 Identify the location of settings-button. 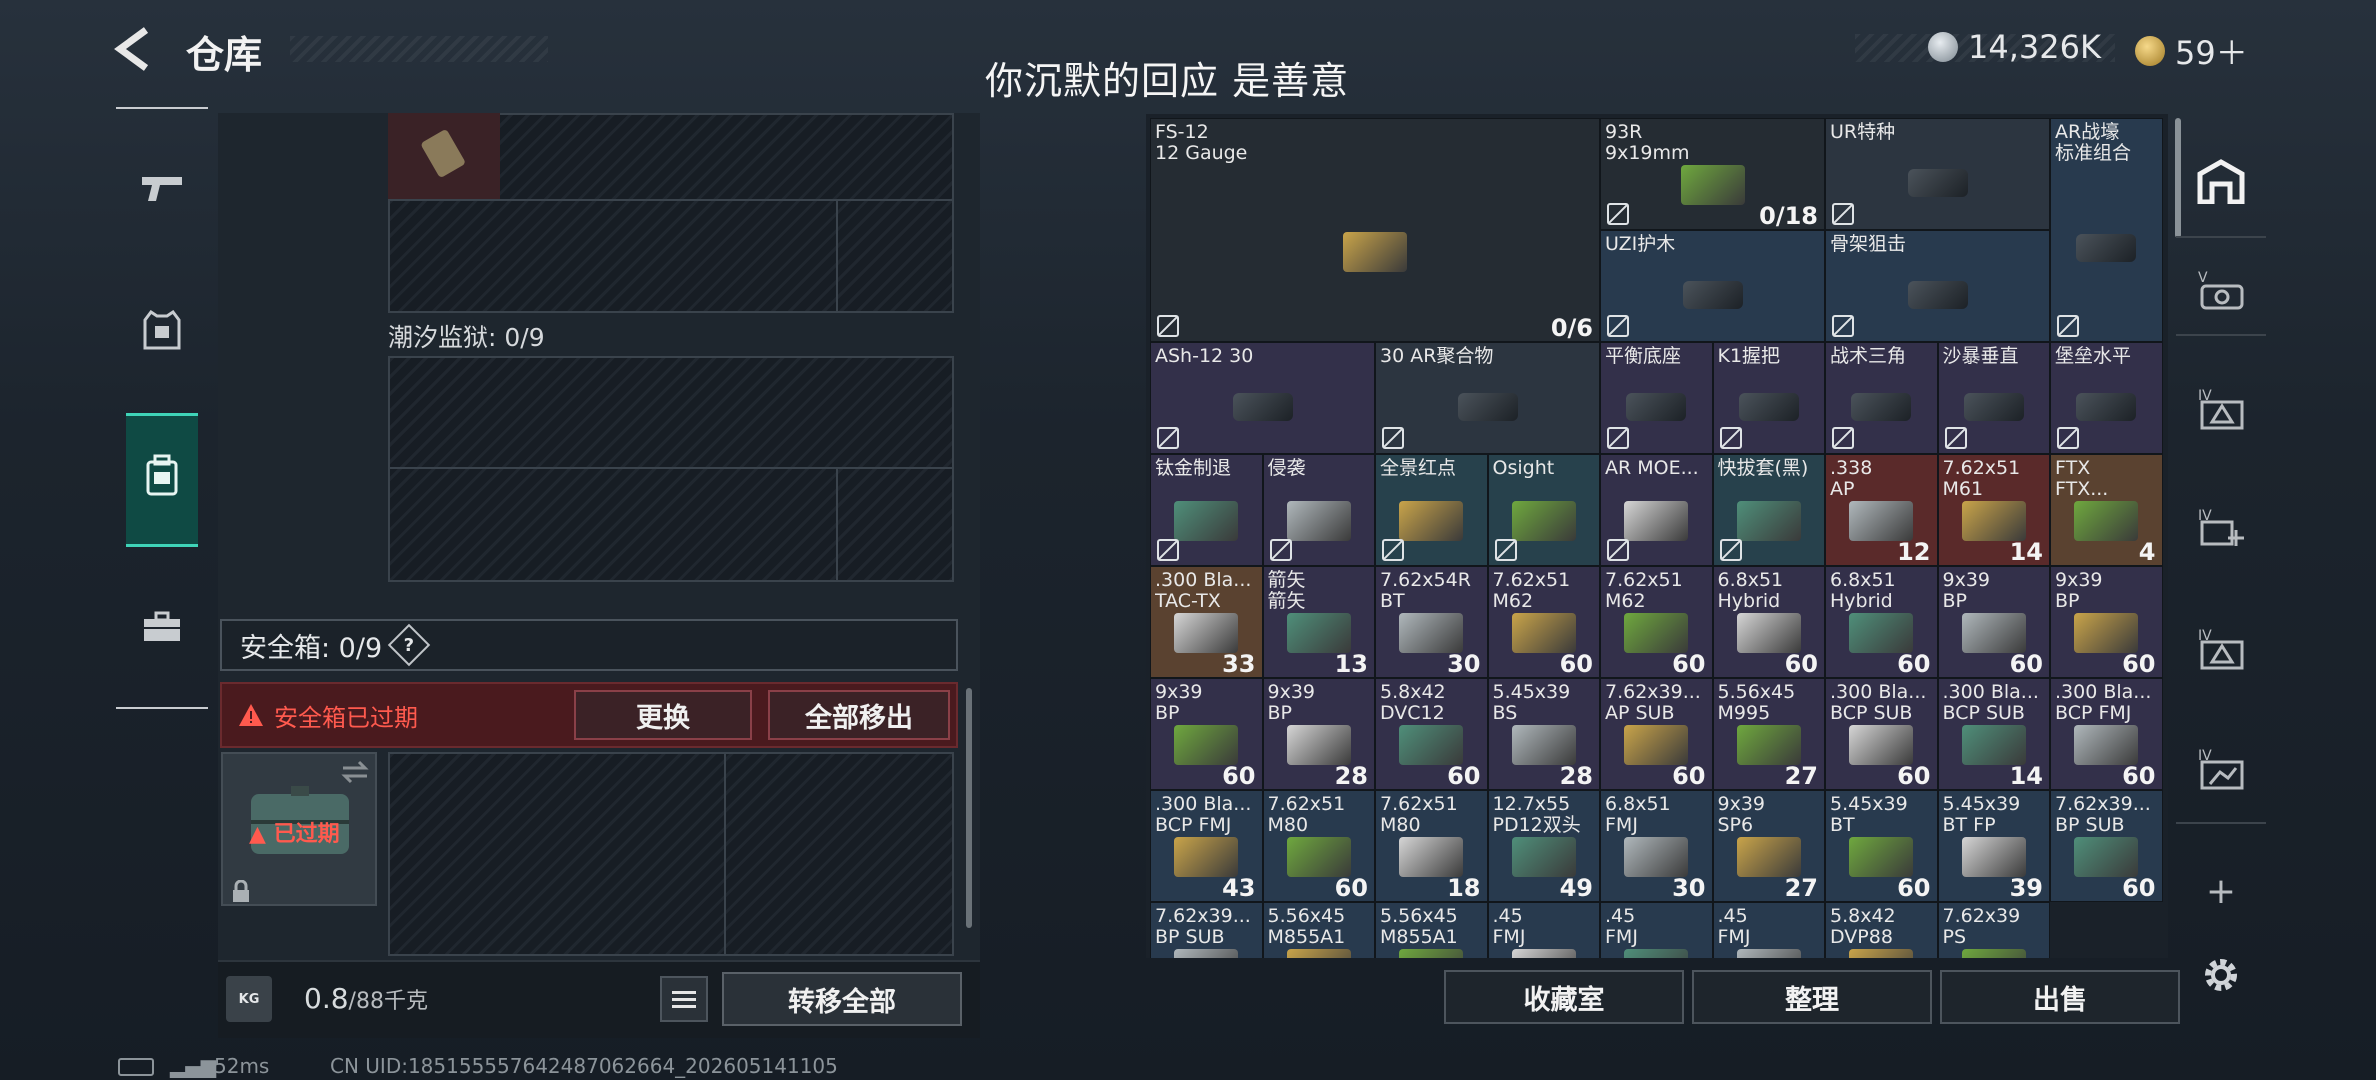
(2221, 975).